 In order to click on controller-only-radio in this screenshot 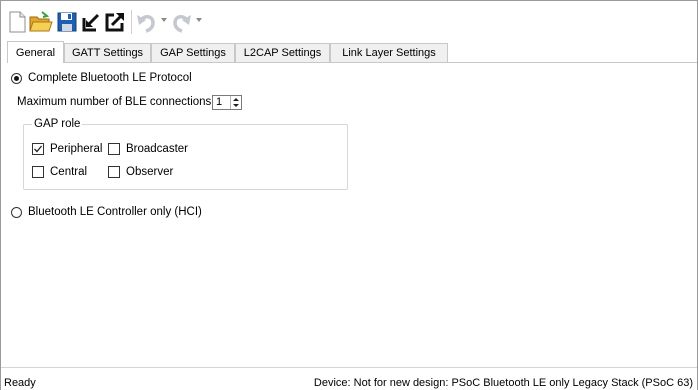, I will do `click(16, 212)`.